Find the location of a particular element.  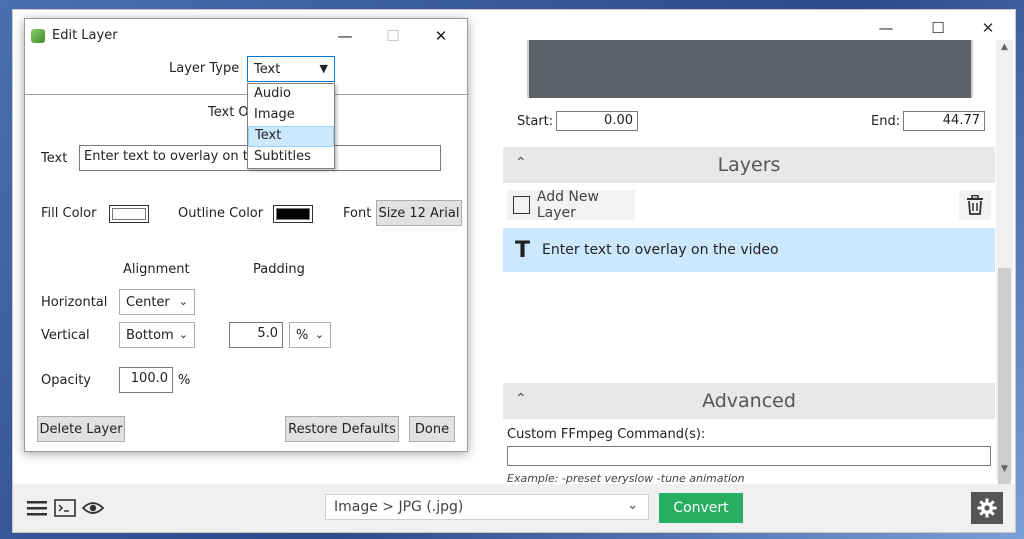

add-layer-icon is located at coordinates (521, 205).